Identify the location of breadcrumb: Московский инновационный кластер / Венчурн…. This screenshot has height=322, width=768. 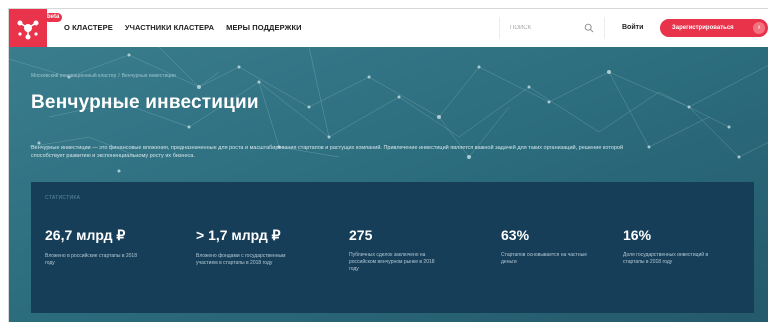
(103, 76).